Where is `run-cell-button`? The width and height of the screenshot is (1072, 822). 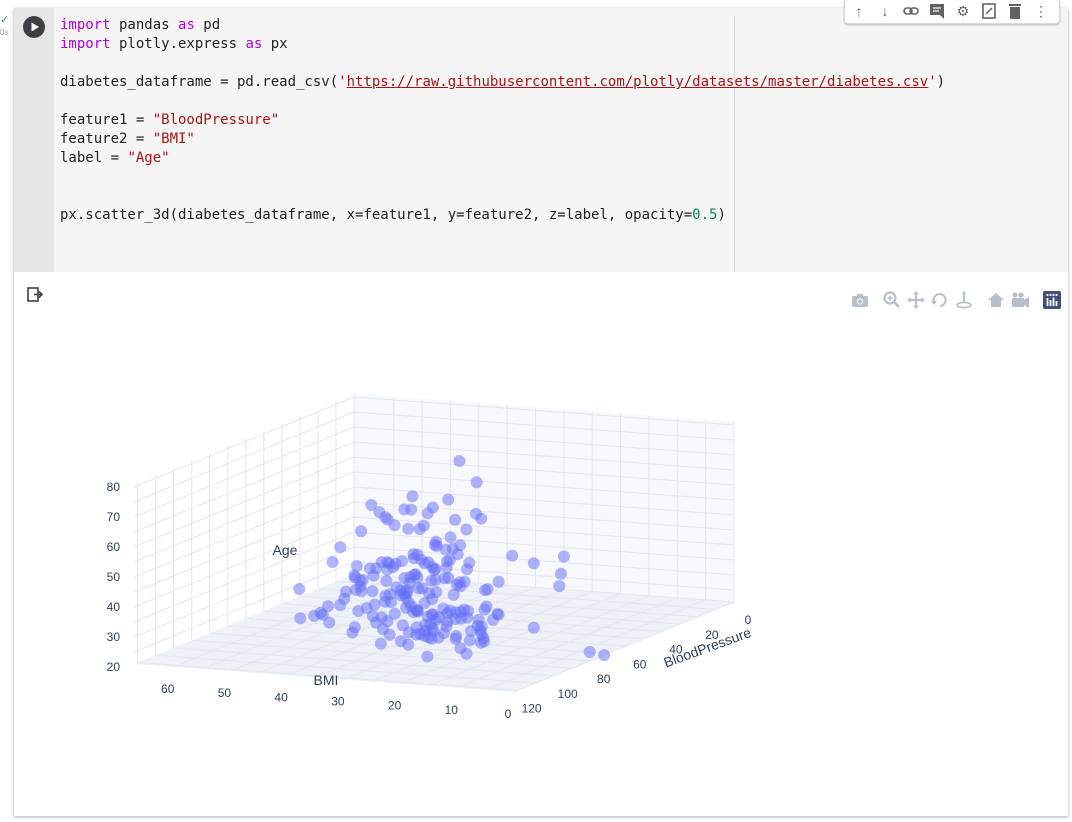
run-cell-button is located at coordinates (34, 27).